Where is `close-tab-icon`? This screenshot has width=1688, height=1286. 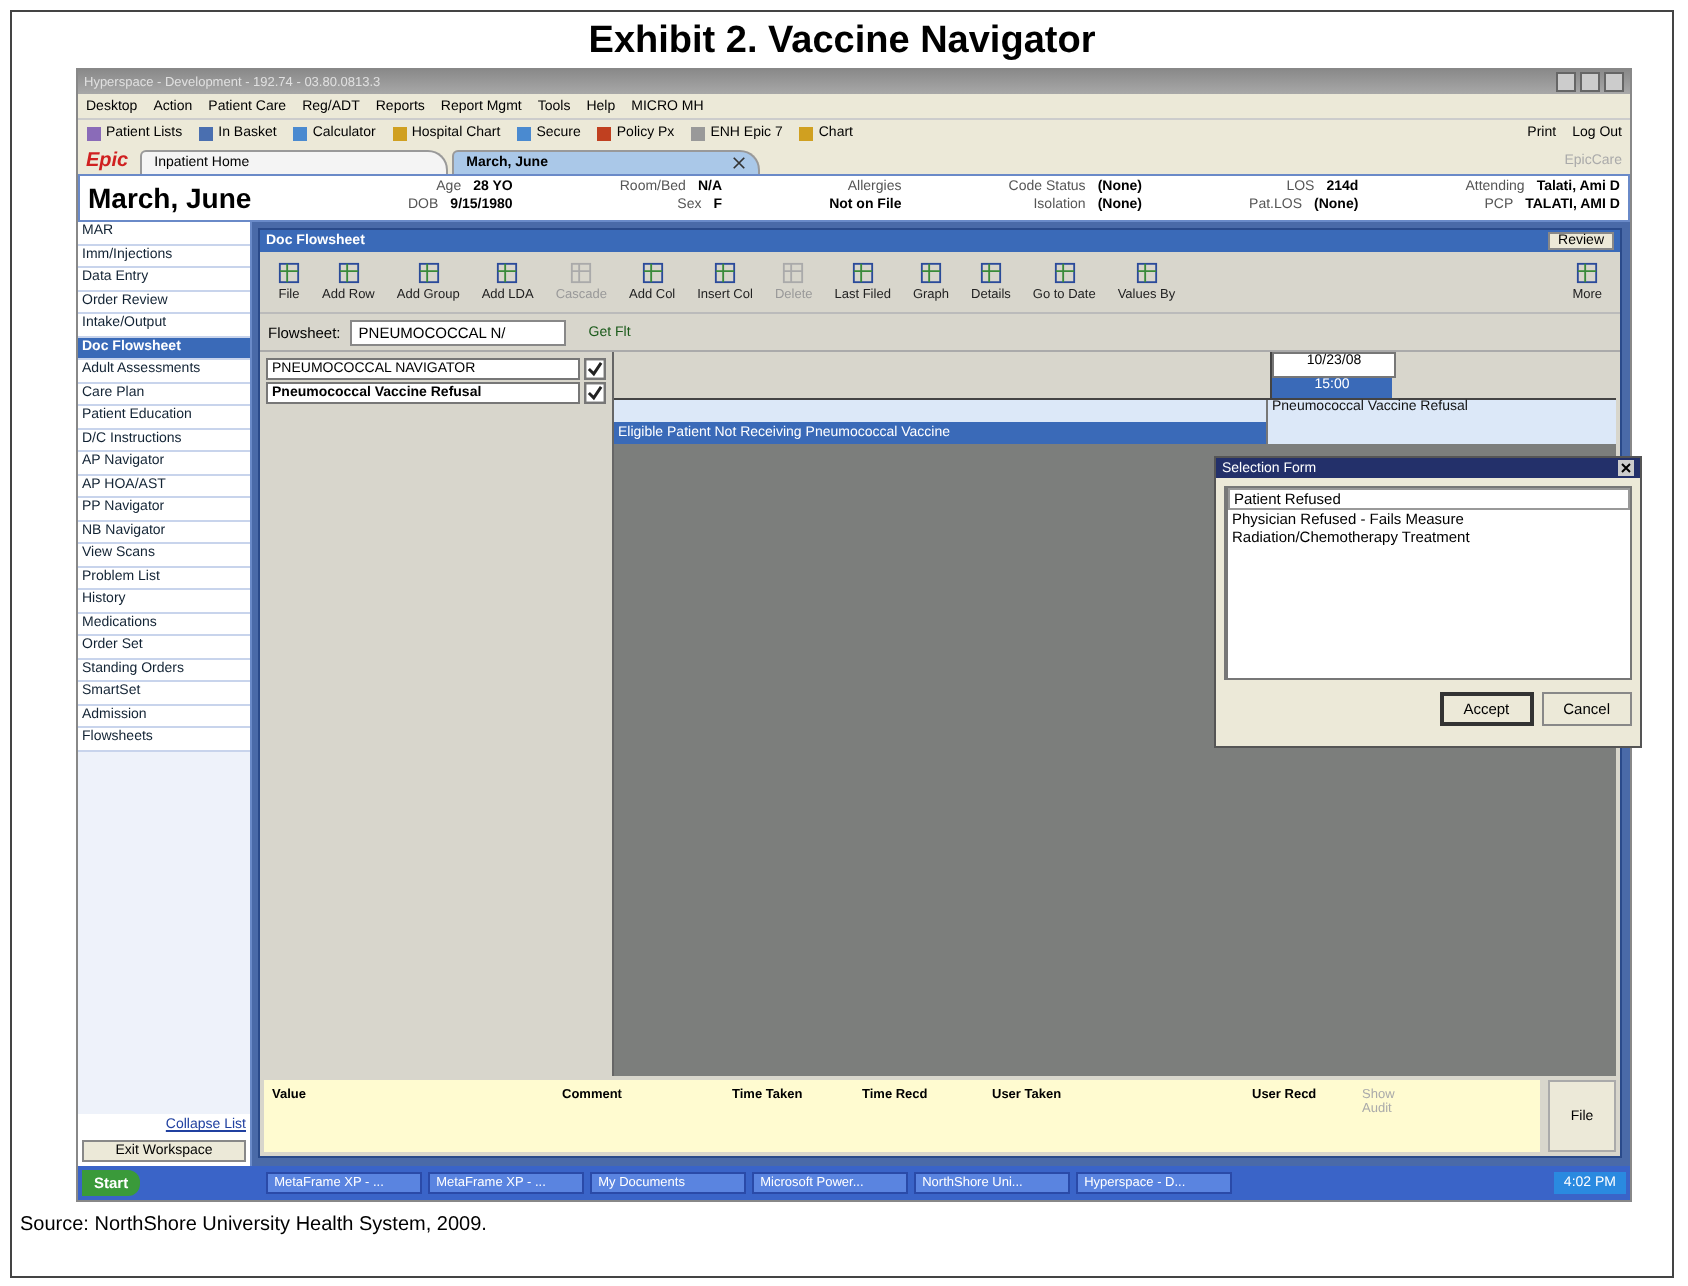
close-tab-icon is located at coordinates (739, 163).